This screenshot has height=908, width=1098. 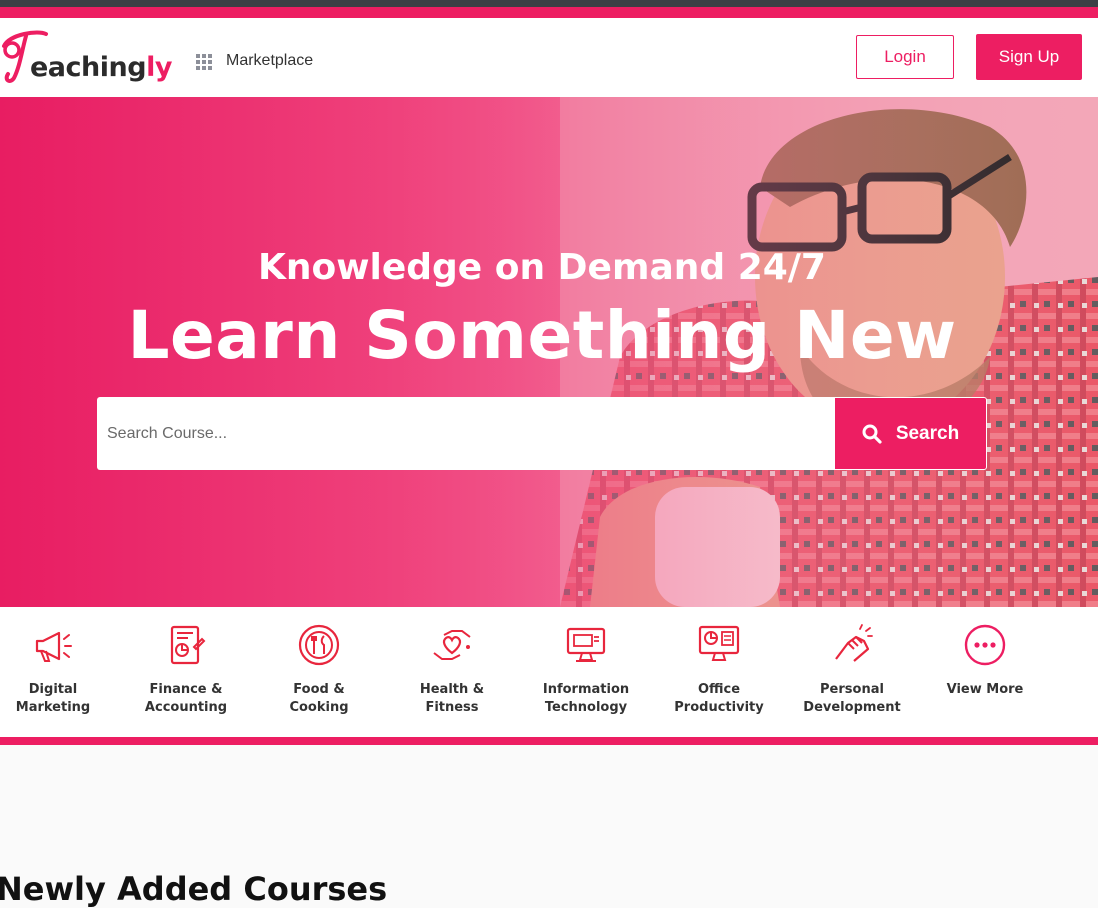 I want to click on site-logo: eachingly, so click(x=86, y=57).